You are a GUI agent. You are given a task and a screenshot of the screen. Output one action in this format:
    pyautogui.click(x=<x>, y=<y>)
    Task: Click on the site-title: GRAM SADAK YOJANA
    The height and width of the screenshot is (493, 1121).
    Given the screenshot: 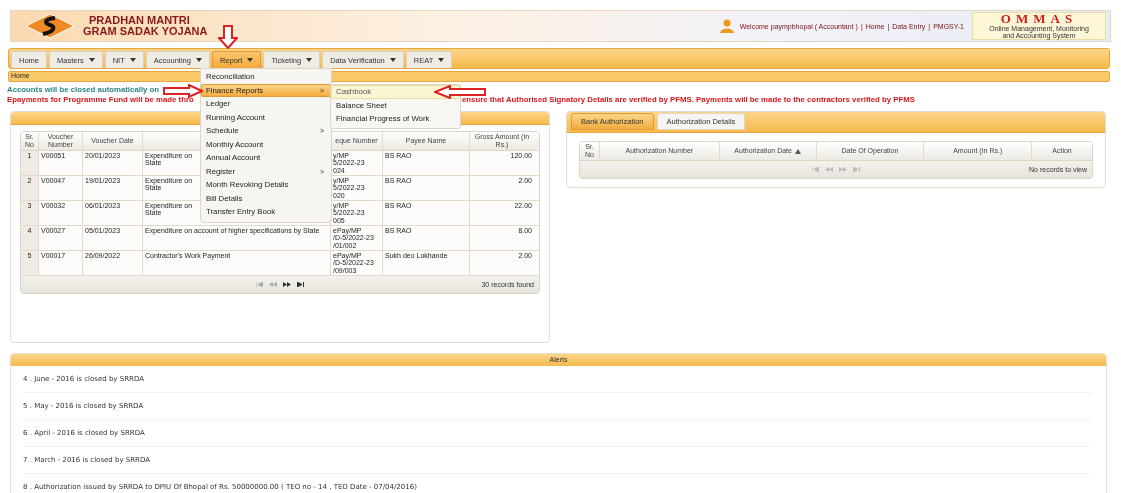 What is the action you would take?
    pyautogui.click(x=145, y=31)
    